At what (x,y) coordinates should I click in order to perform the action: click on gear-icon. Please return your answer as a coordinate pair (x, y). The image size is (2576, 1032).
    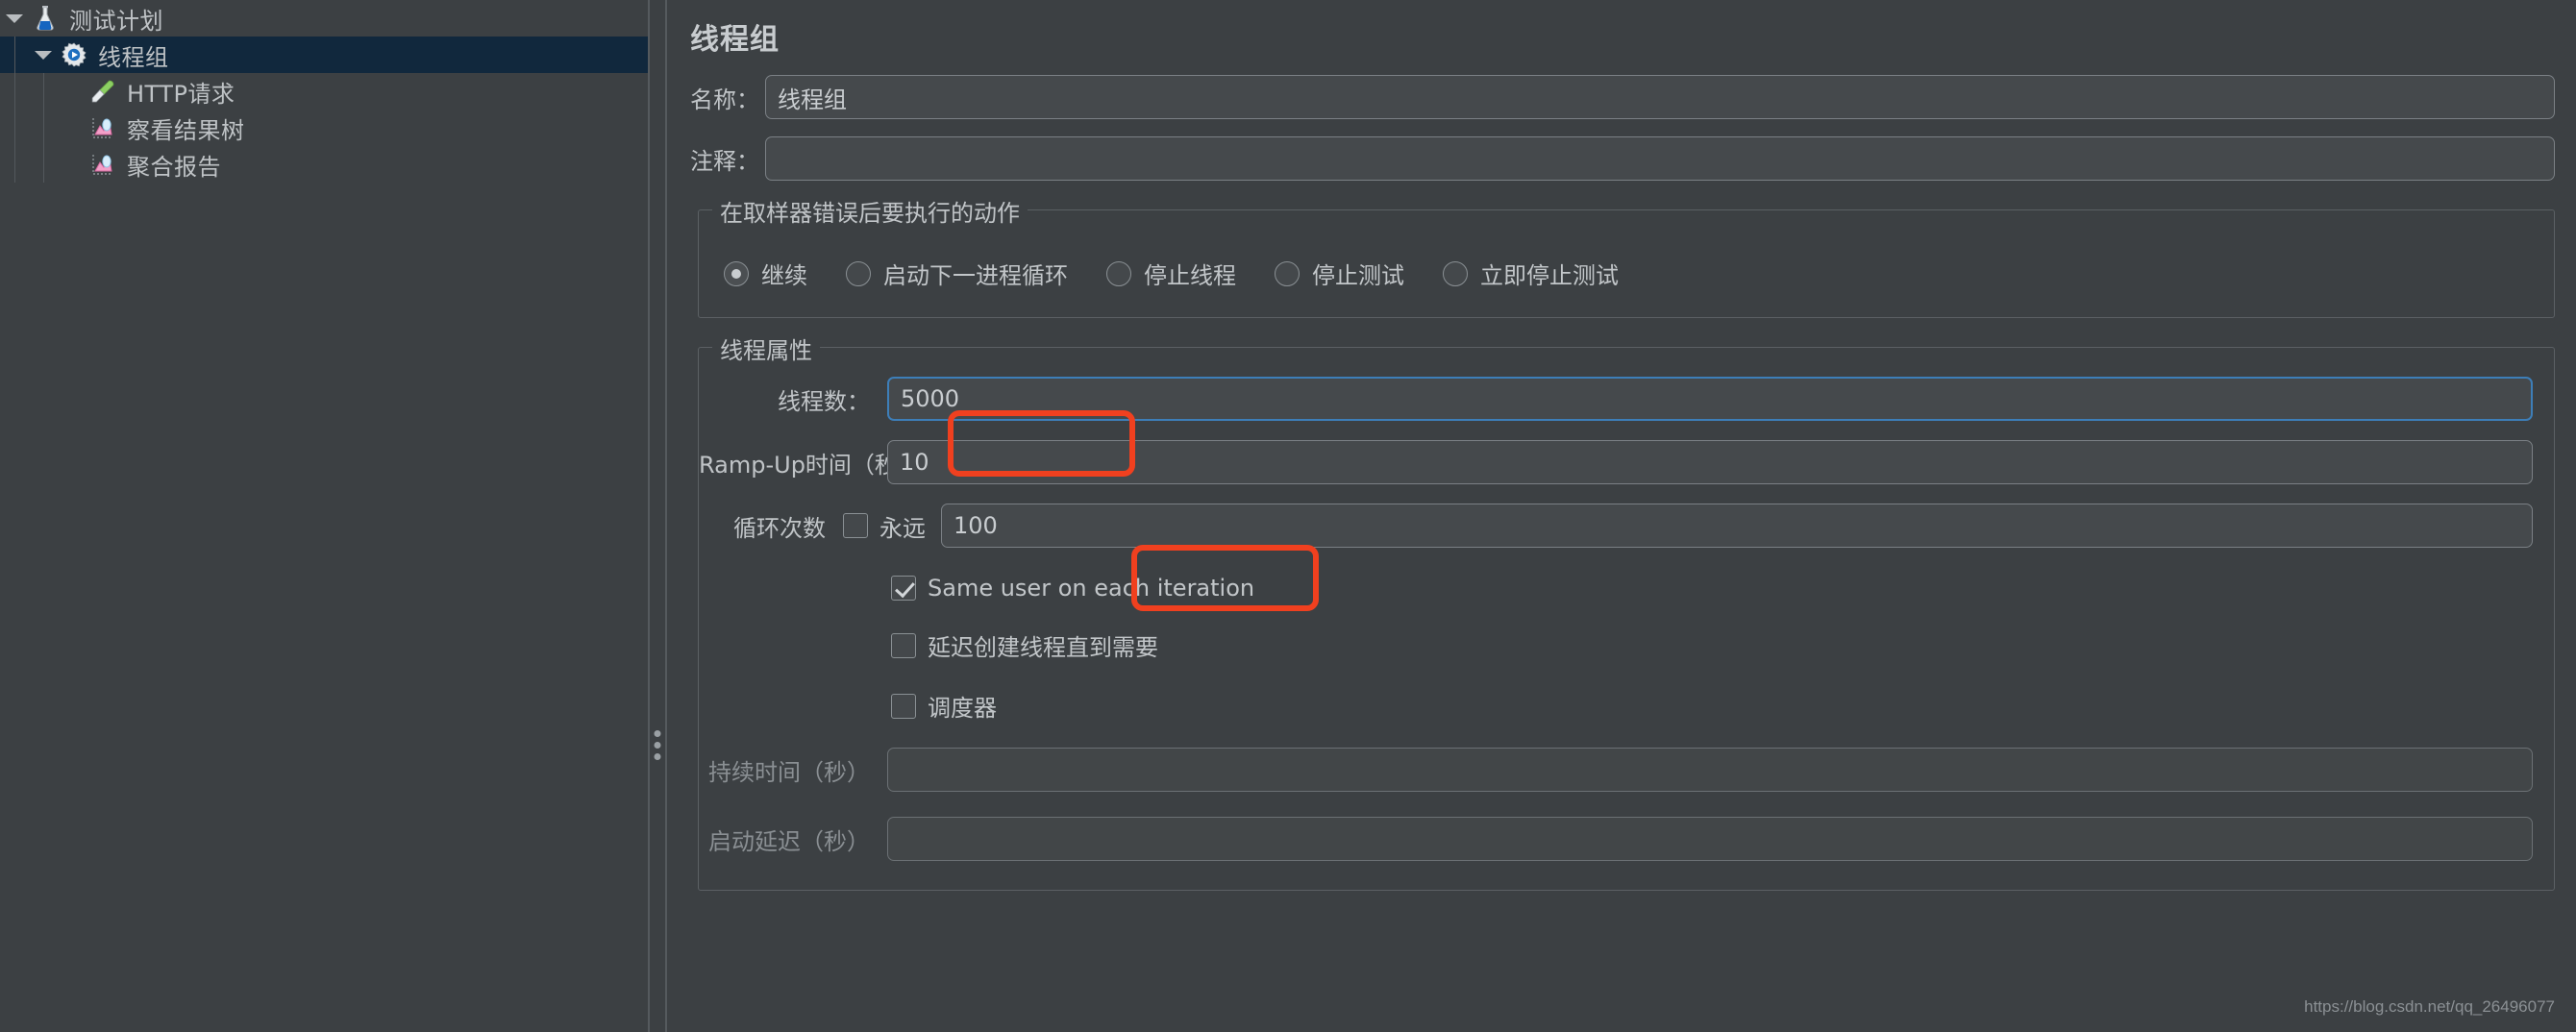
    Looking at the image, I should click on (74, 55).